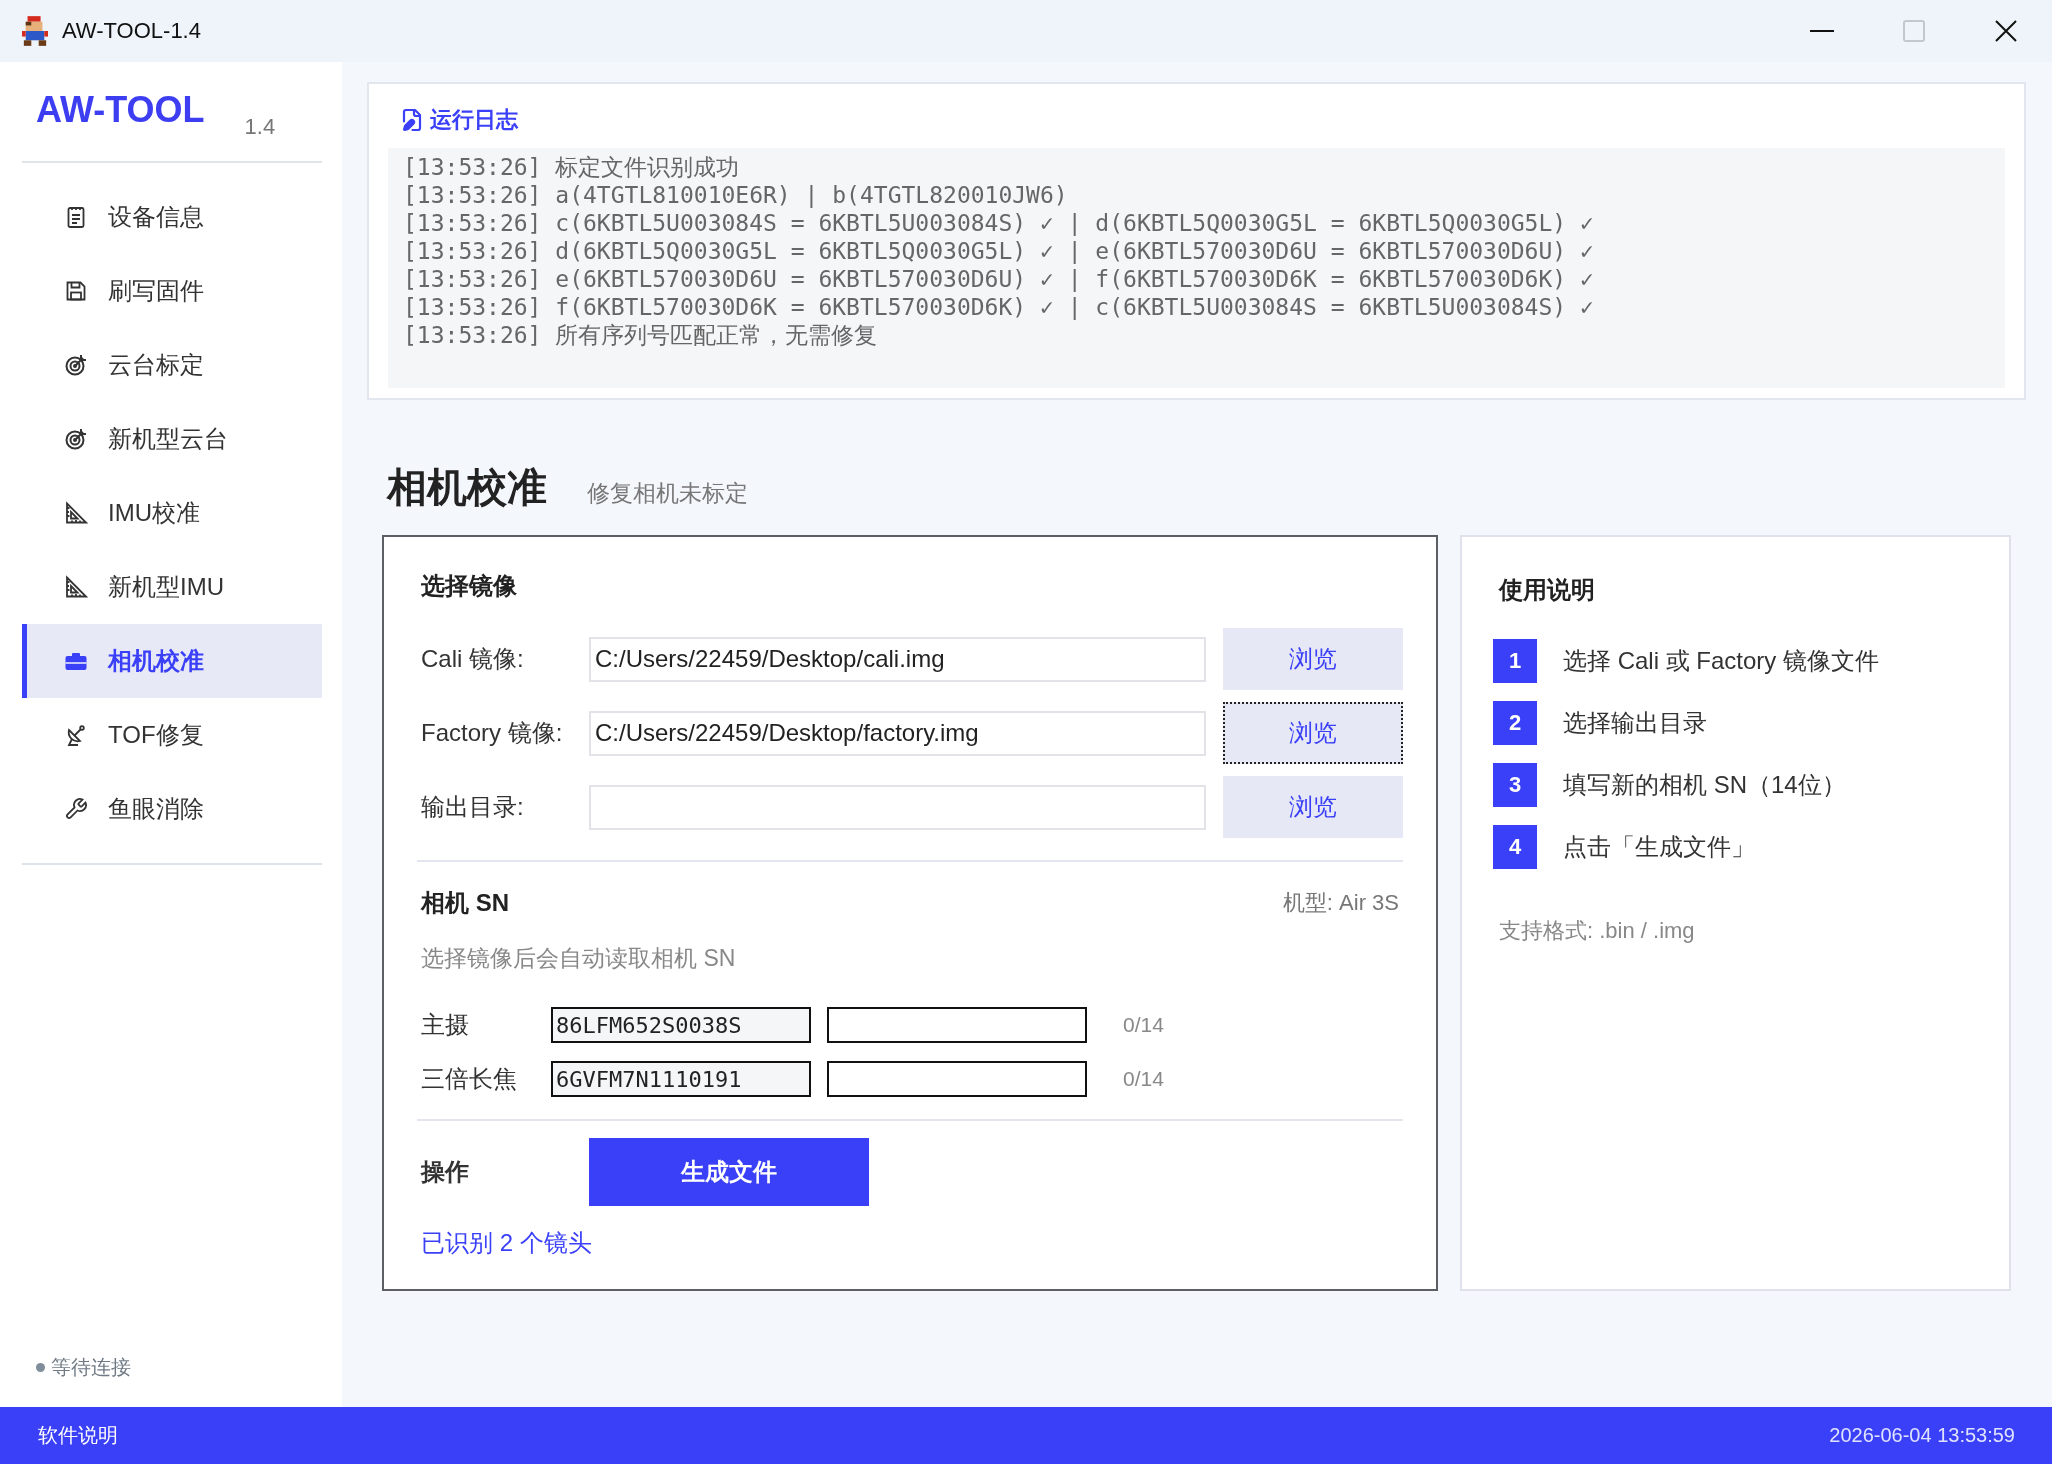 The width and height of the screenshot is (2052, 1464). What do you see at coordinates (78, 1435) in the screenshot?
I see `help-link: 软件说明` at bounding box center [78, 1435].